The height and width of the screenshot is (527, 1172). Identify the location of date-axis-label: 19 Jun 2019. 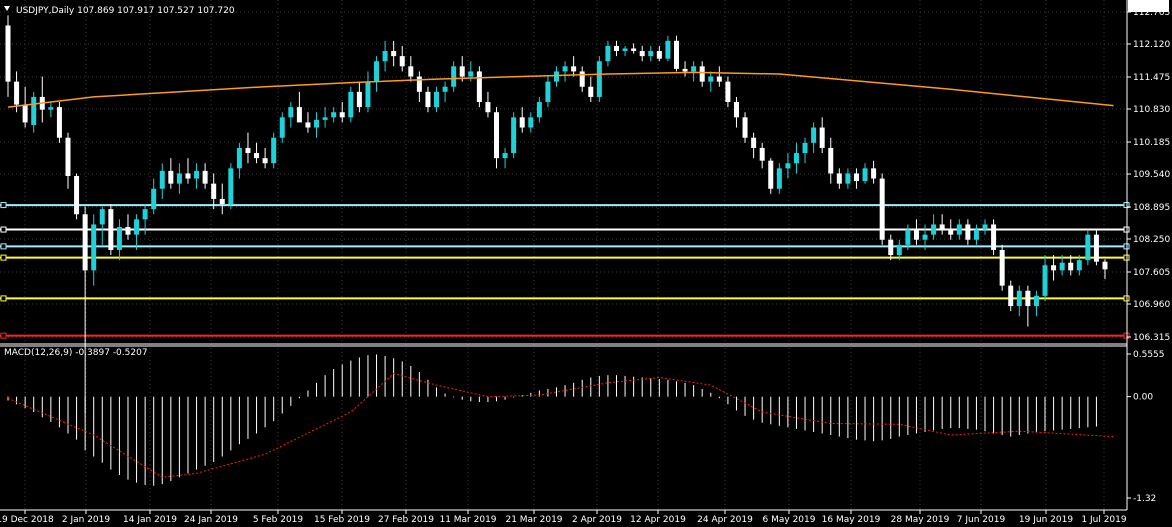
(1046, 520).